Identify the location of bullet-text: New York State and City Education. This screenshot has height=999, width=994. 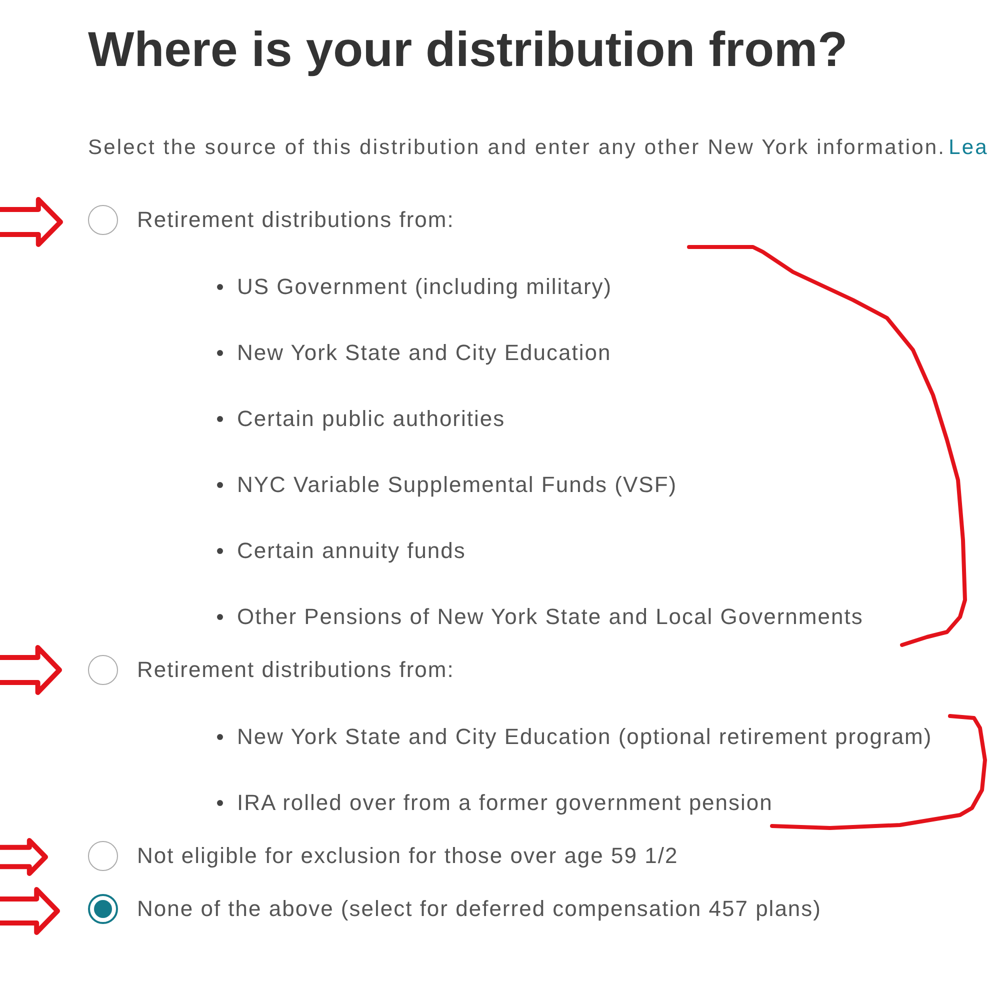
(424, 353).